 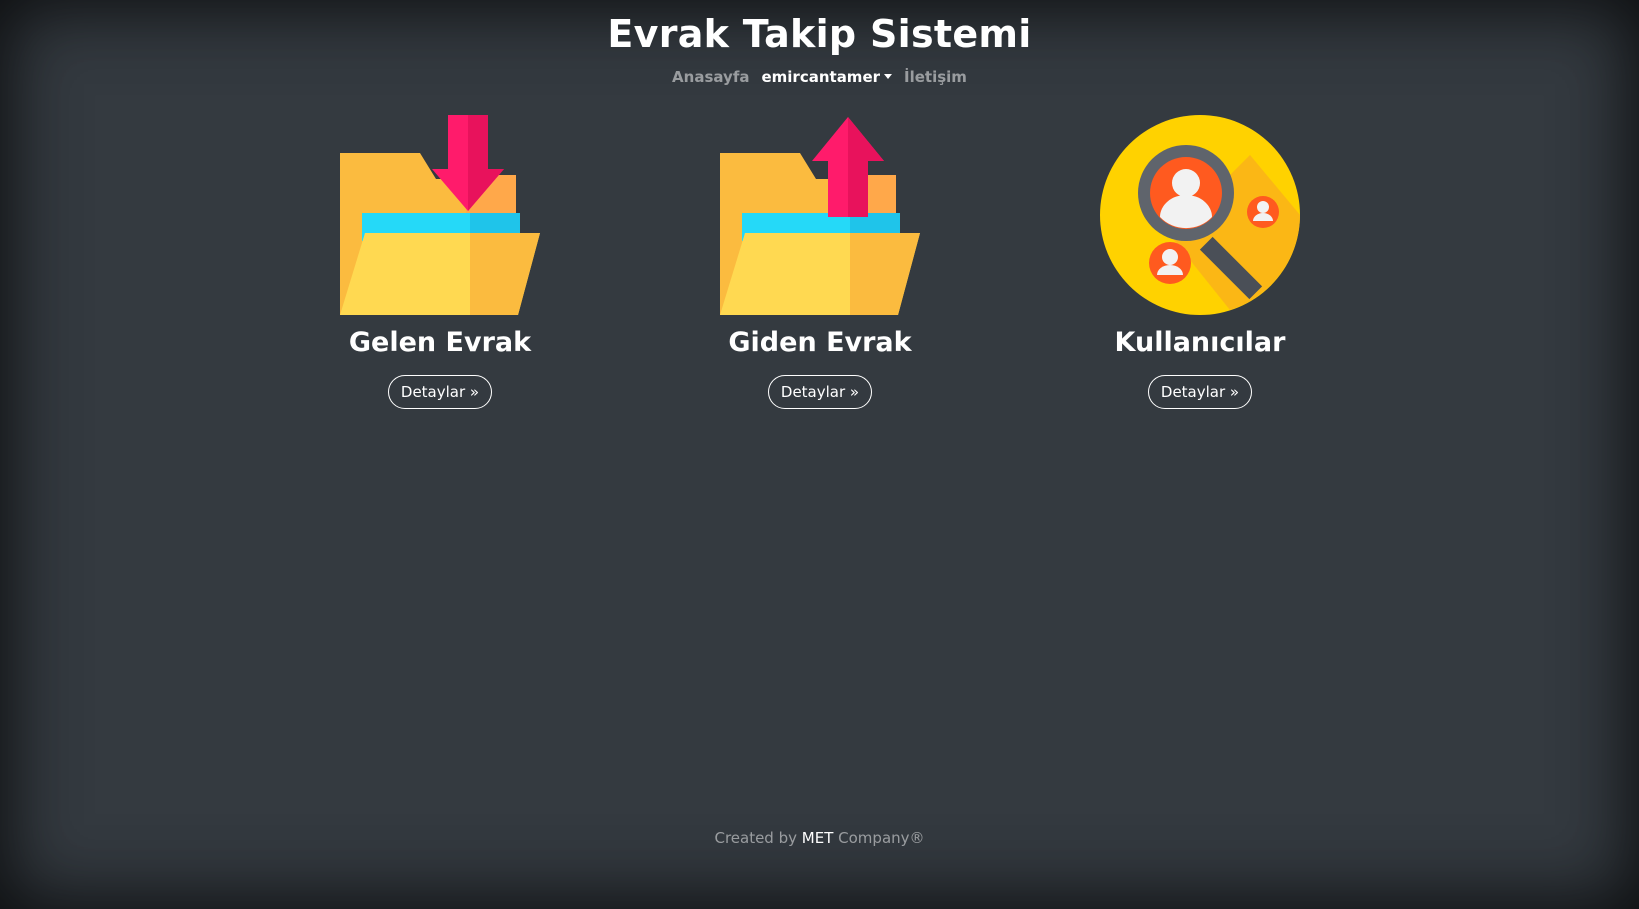 I want to click on footer-brand: MET, so click(x=818, y=838).